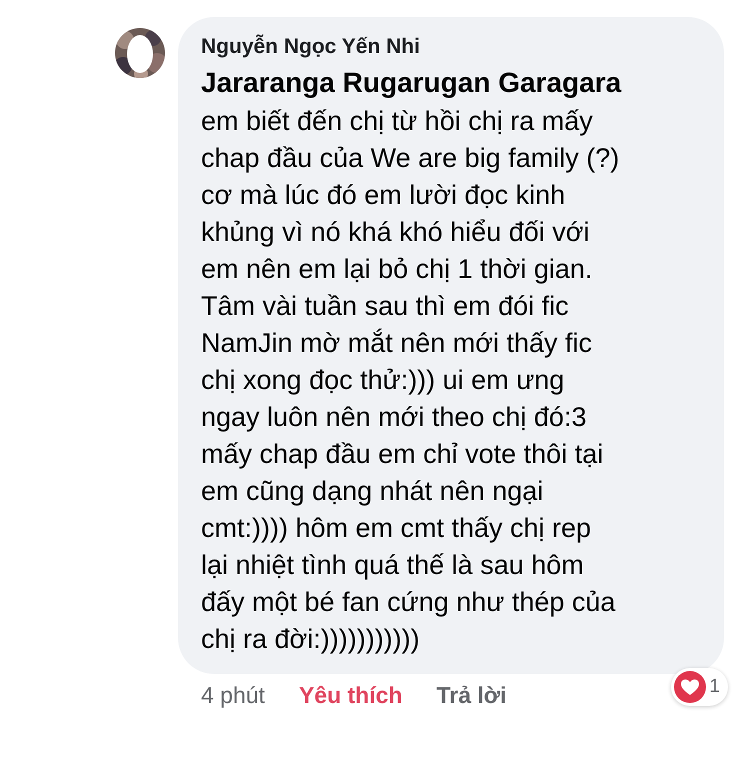 The image size is (750, 767). I want to click on author-name: Nguyễn Ngọc Yến Nhi, so click(457, 47).